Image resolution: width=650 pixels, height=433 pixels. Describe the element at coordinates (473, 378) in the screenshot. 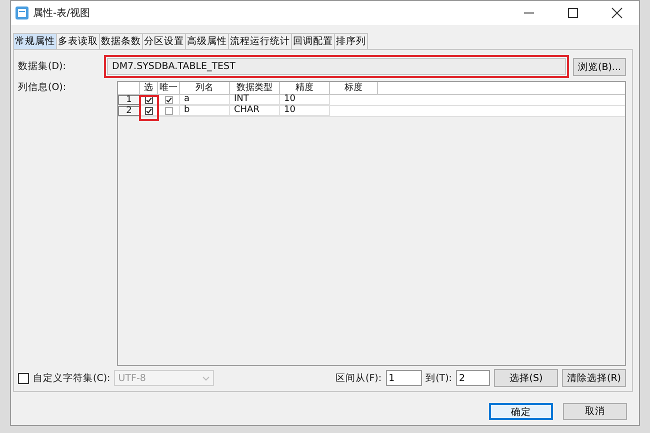

I see `input-field: 2` at that location.